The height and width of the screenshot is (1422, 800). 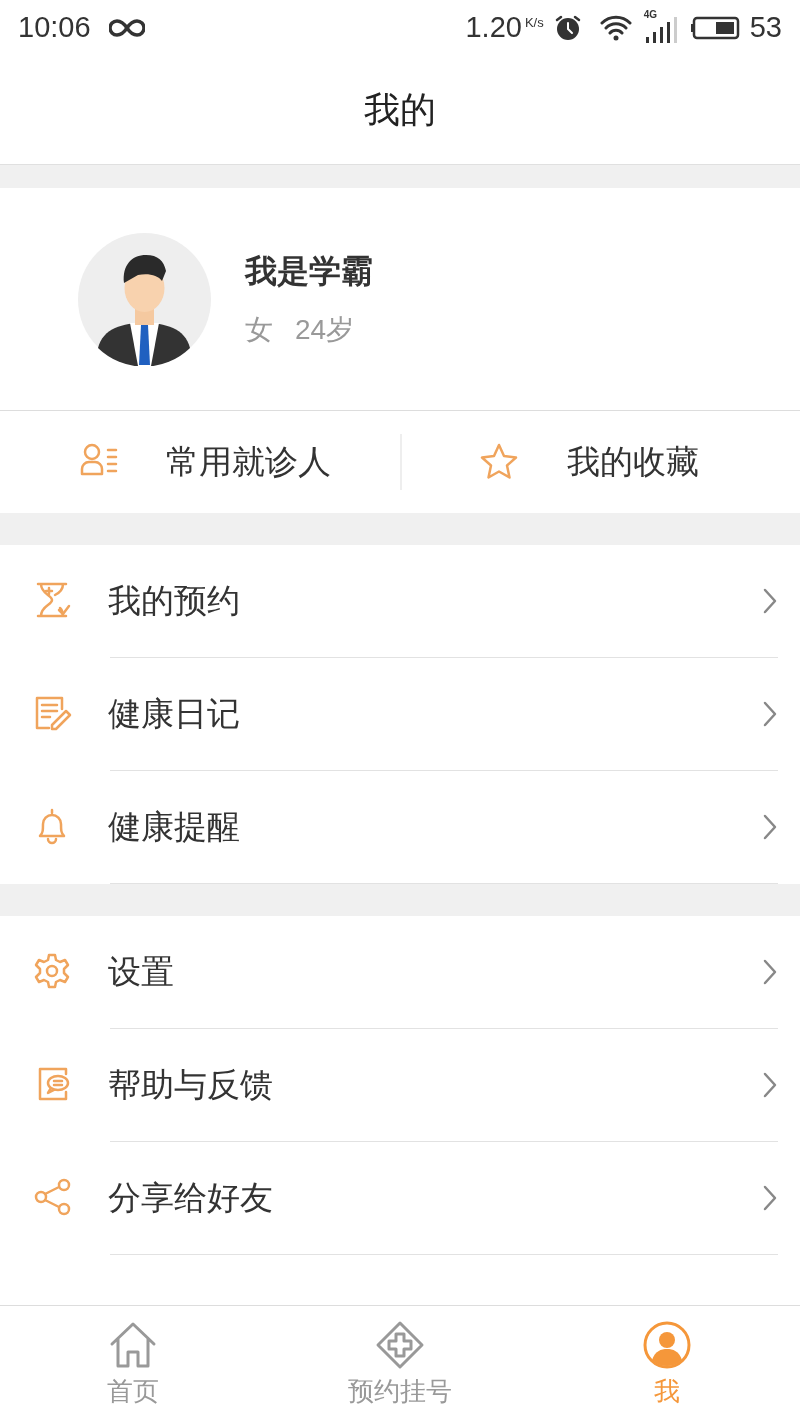 I want to click on menu-item: 我的预约, so click(x=400, y=601).